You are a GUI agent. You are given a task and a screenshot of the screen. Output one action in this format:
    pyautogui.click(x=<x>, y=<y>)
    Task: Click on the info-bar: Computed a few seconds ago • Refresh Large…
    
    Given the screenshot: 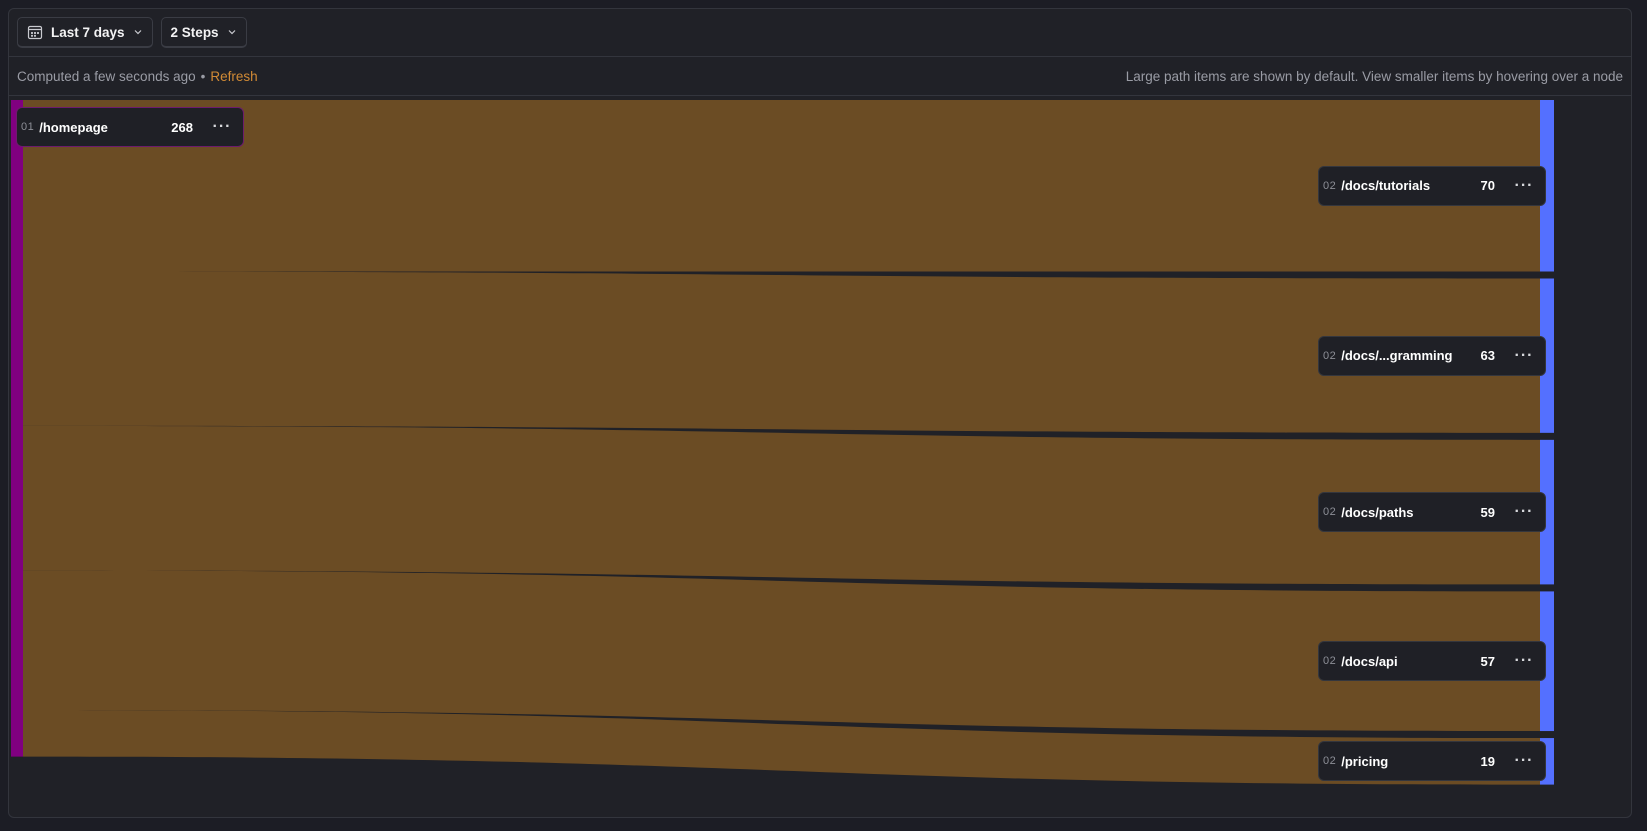 What is the action you would take?
    pyautogui.click(x=820, y=76)
    